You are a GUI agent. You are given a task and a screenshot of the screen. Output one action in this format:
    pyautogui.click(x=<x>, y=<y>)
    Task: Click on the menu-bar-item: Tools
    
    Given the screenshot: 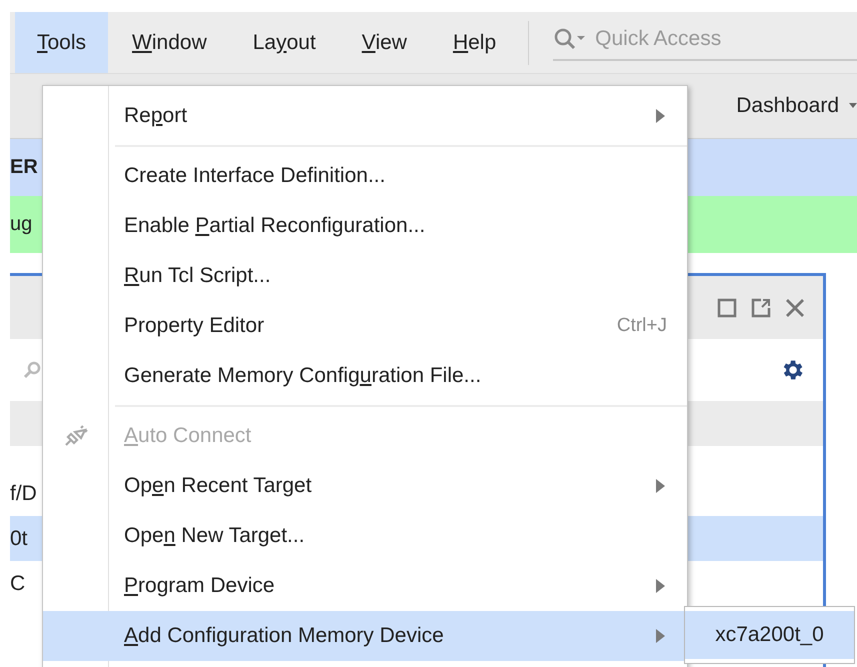 What is the action you would take?
    pyautogui.click(x=61, y=42)
    